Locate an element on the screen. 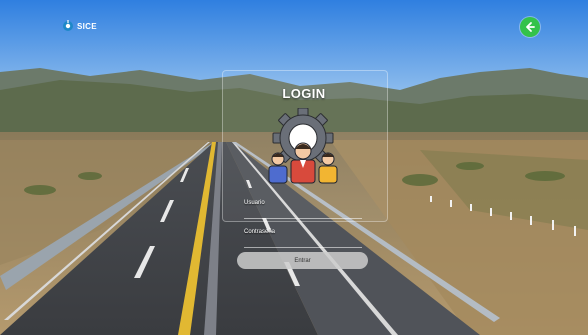 The height and width of the screenshot is (335, 588). login-title: LOGIN is located at coordinates (304, 93).